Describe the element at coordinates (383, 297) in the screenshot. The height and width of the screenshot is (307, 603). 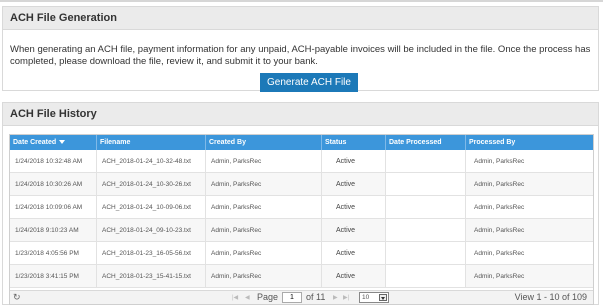
I see `chevron-down-icon` at that location.